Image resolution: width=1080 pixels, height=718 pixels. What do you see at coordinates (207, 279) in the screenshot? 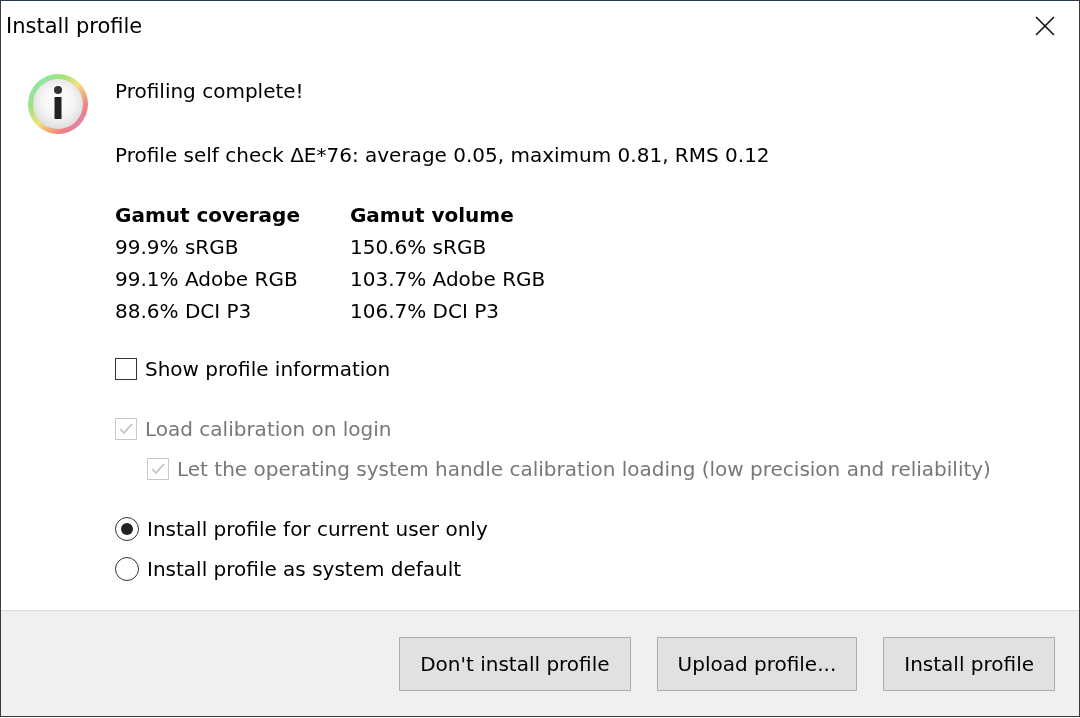
I see `gamut-value: 99.1% Adobe RGB` at bounding box center [207, 279].